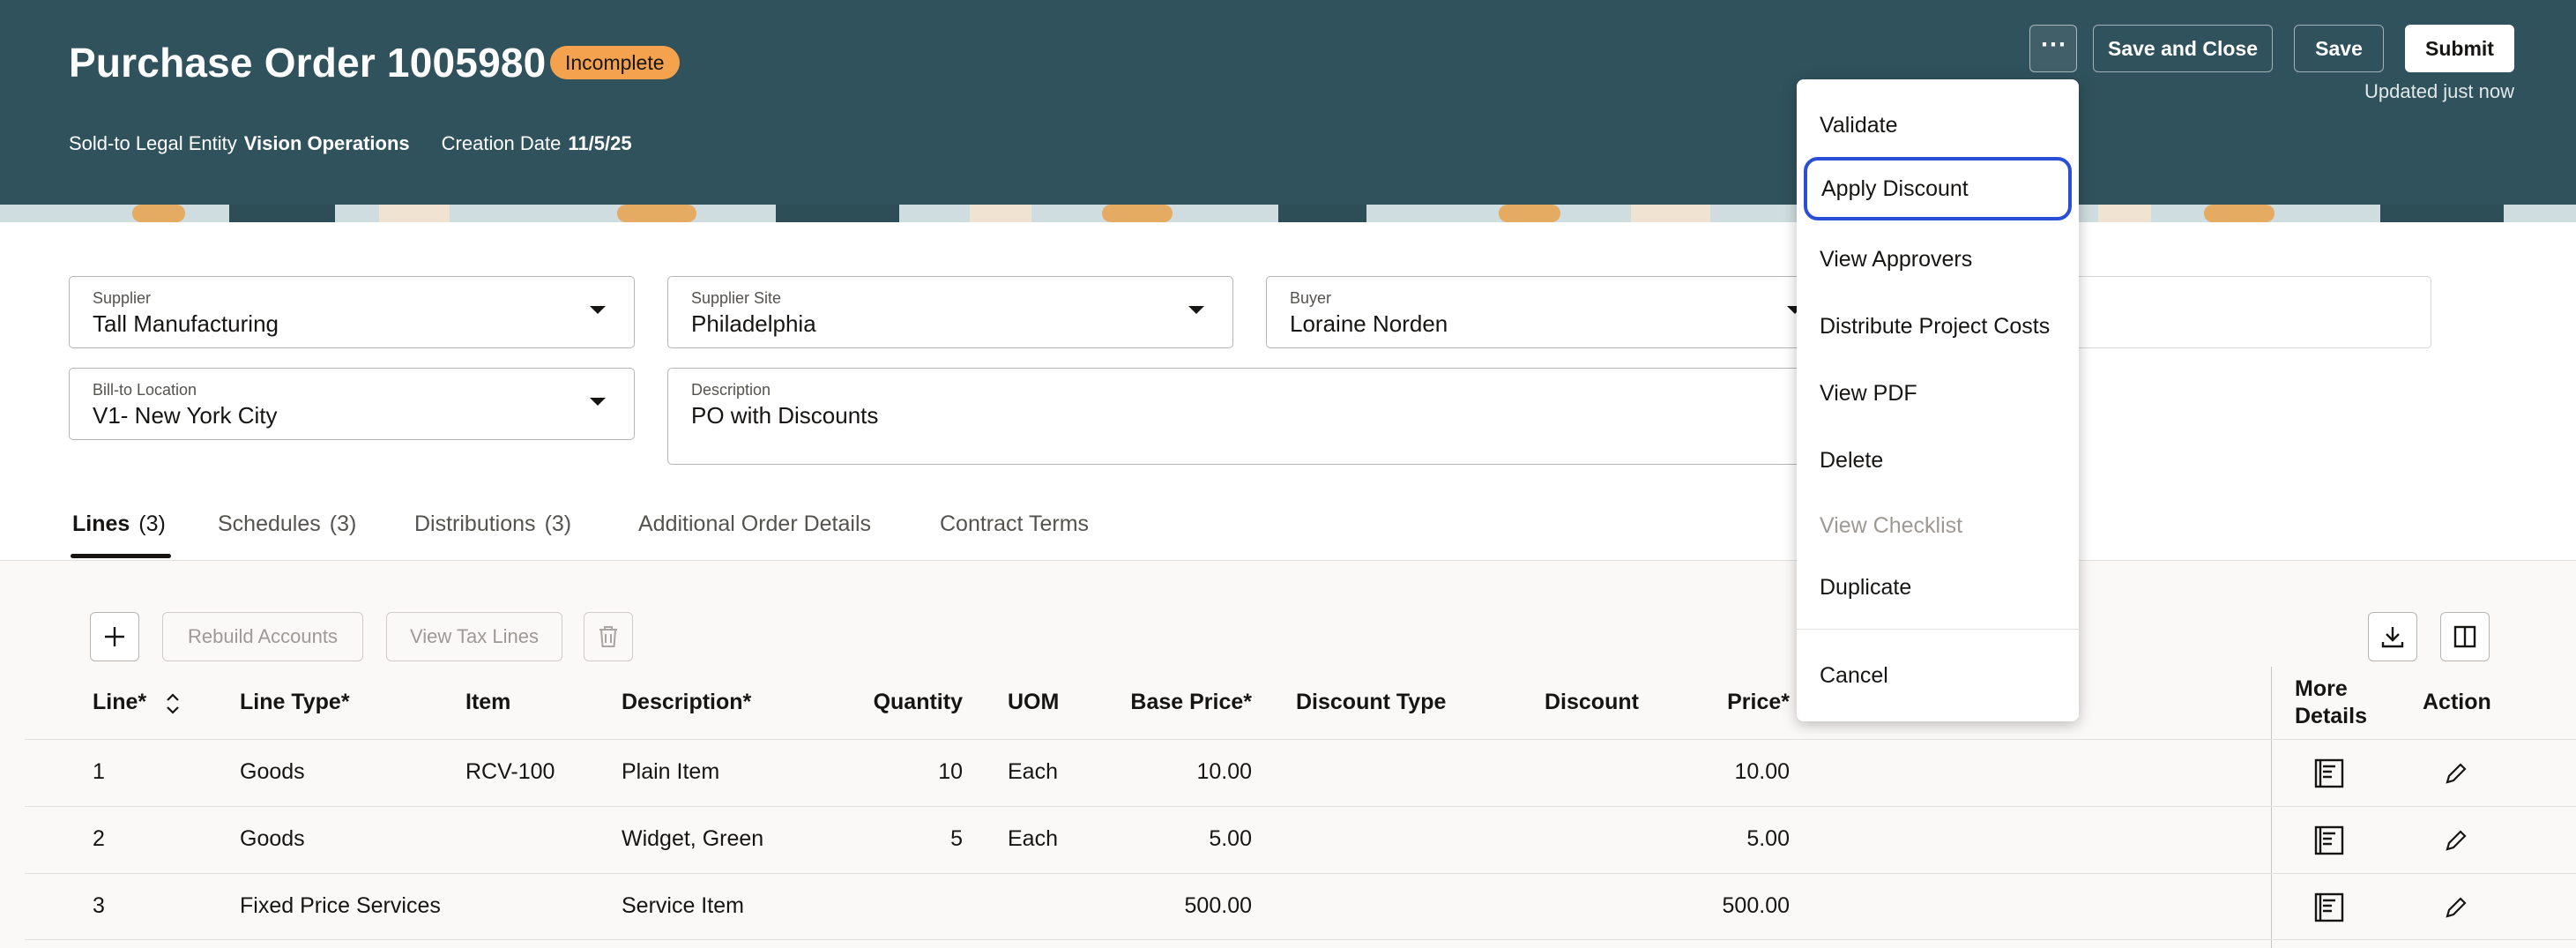  Describe the element at coordinates (683, 905) in the screenshot. I see `cell-description: Service Item` at that location.